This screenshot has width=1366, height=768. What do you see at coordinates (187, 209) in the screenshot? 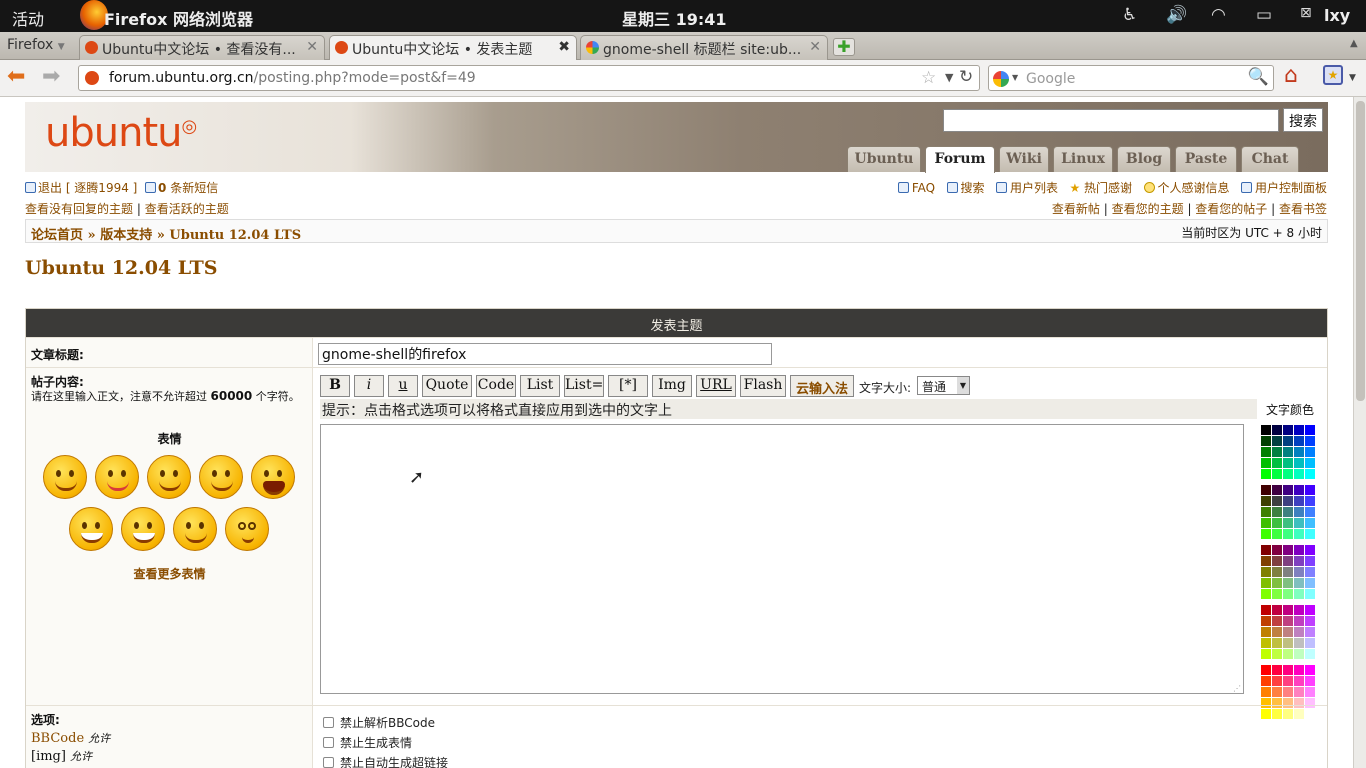
I see `active-topics-link: 查看活跃的主题` at bounding box center [187, 209].